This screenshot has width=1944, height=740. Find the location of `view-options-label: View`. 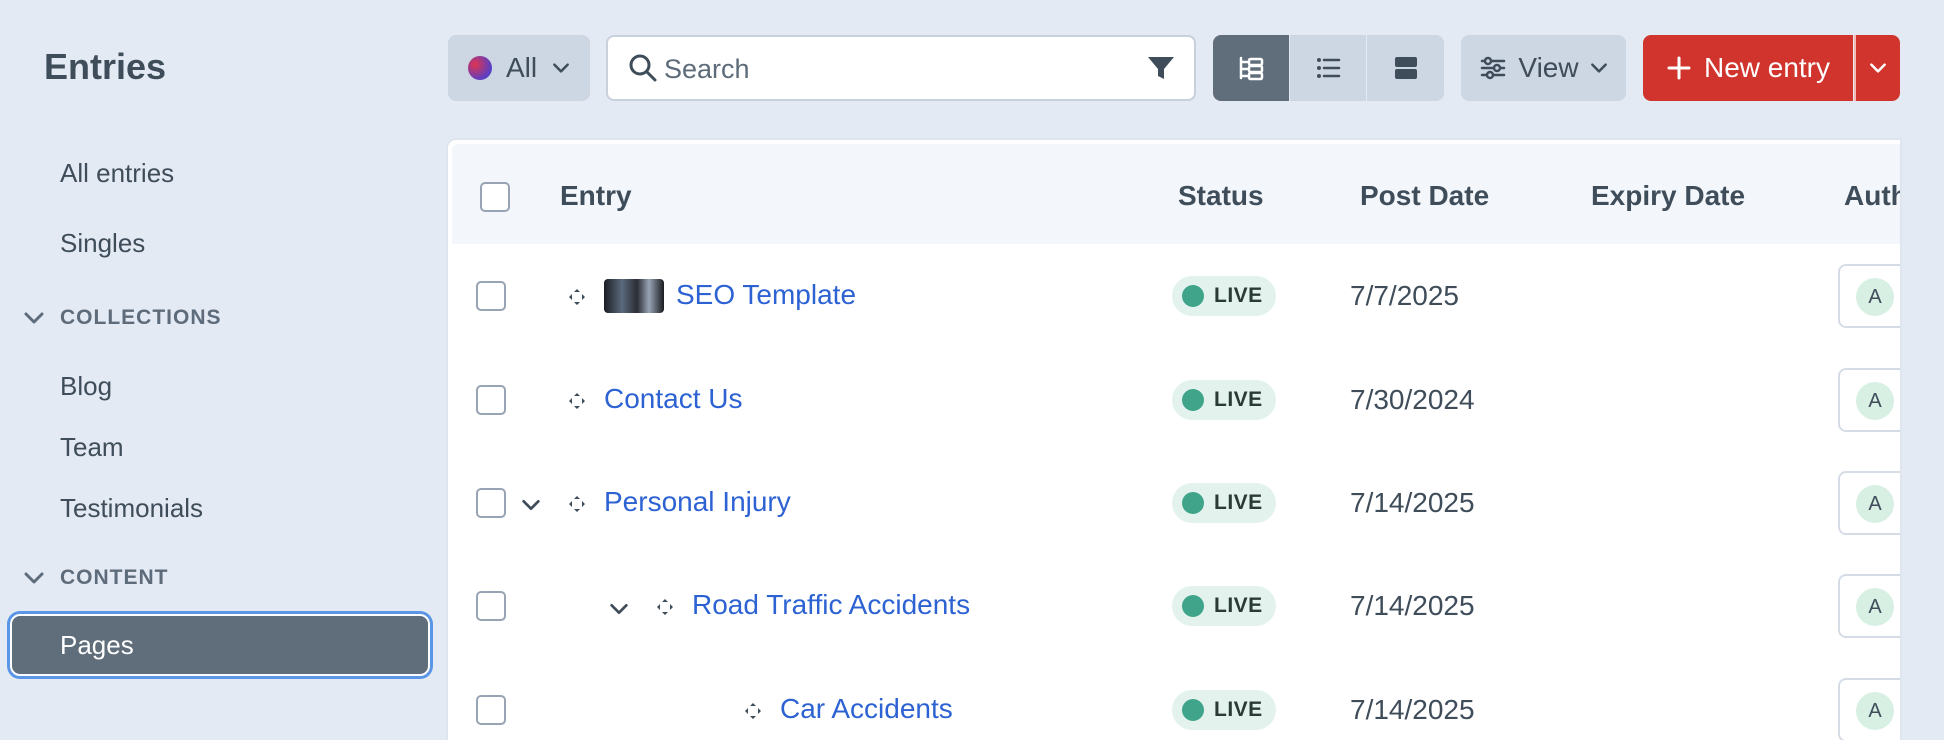

view-options-label: View is located at coordinates (1548, 67).